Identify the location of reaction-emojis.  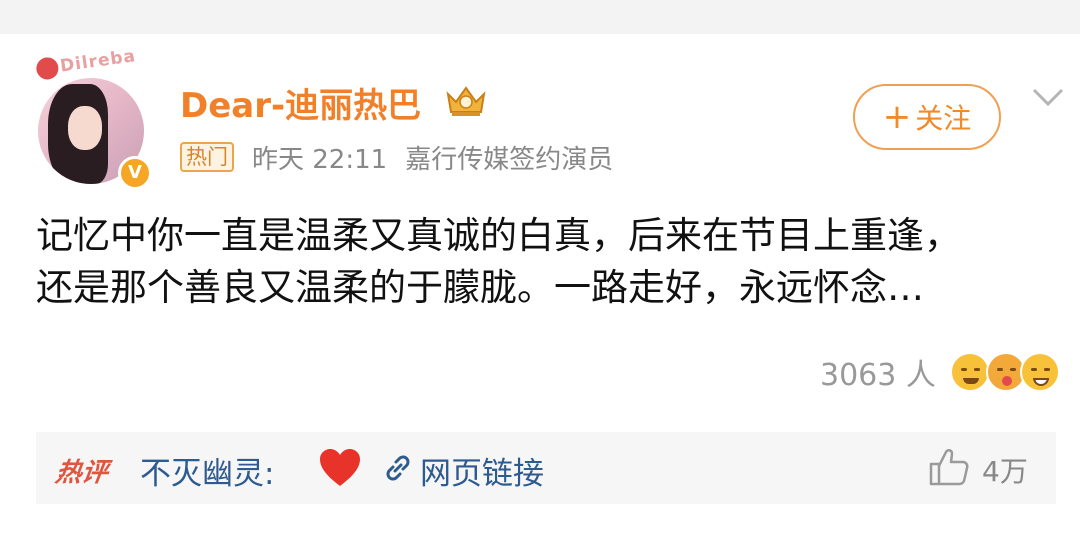
(1004, 372).